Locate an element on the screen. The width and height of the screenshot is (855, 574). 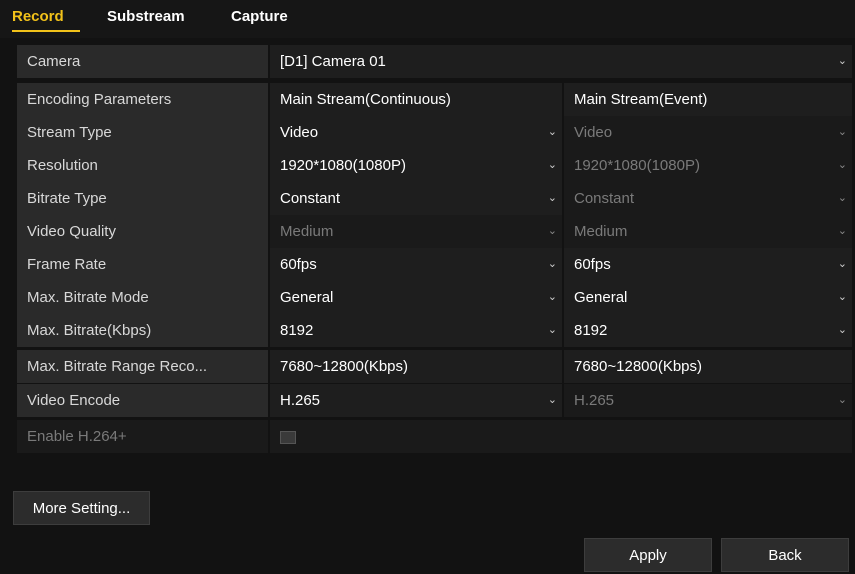
bitrate-type-event-value: Constant is located at coordinates (604, 198).